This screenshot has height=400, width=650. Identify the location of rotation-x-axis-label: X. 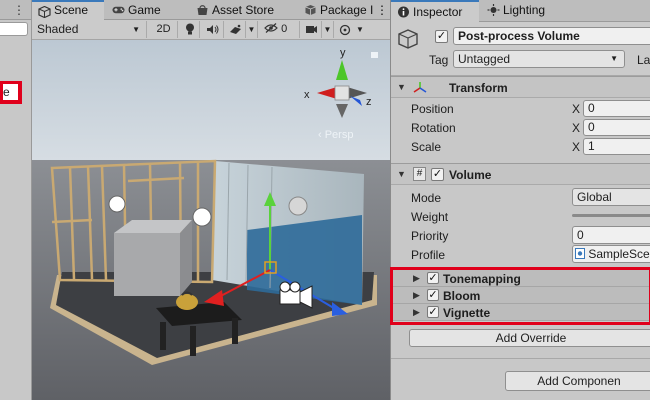
(576, 128).